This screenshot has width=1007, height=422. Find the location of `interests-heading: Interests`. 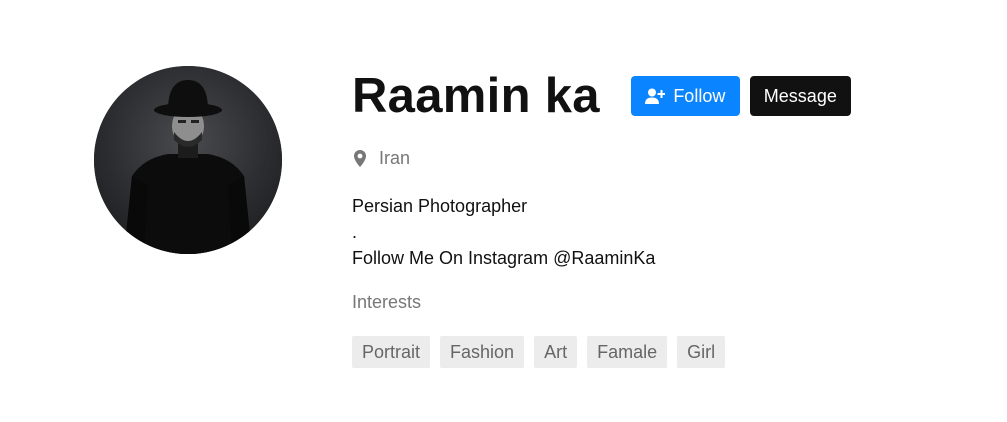

interests-heading: Interests is located at coordinates (387, 302).